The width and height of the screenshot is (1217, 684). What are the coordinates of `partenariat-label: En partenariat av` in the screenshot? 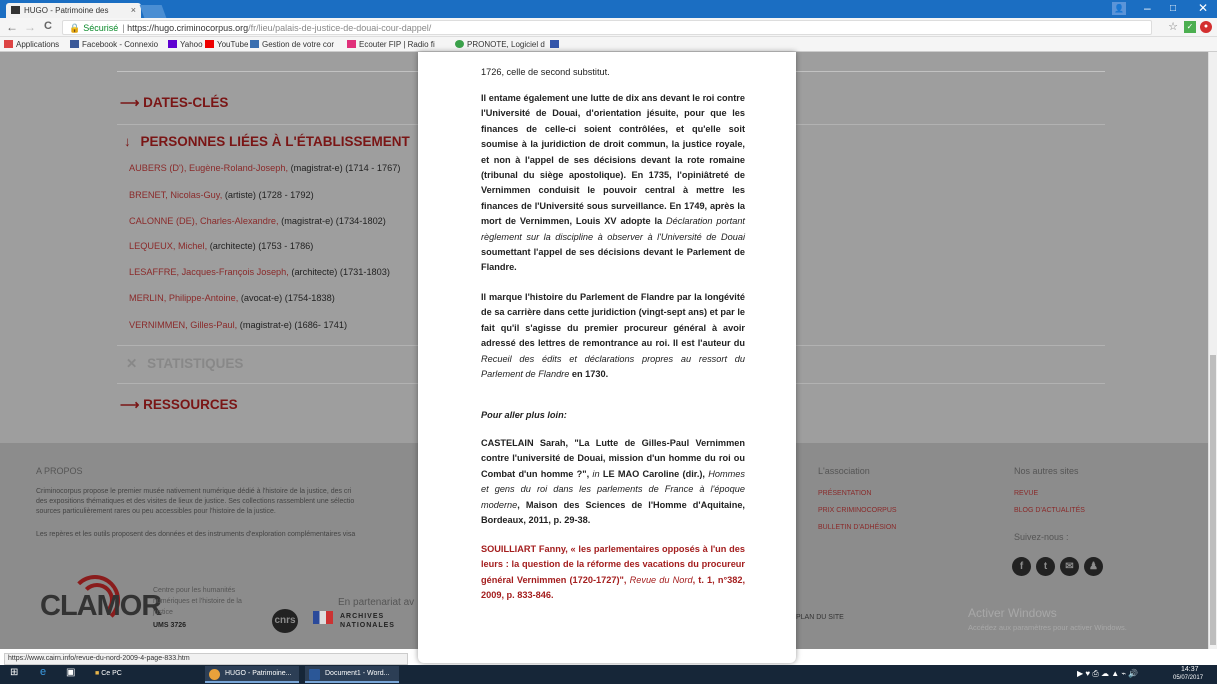 It's located at (376, 602).